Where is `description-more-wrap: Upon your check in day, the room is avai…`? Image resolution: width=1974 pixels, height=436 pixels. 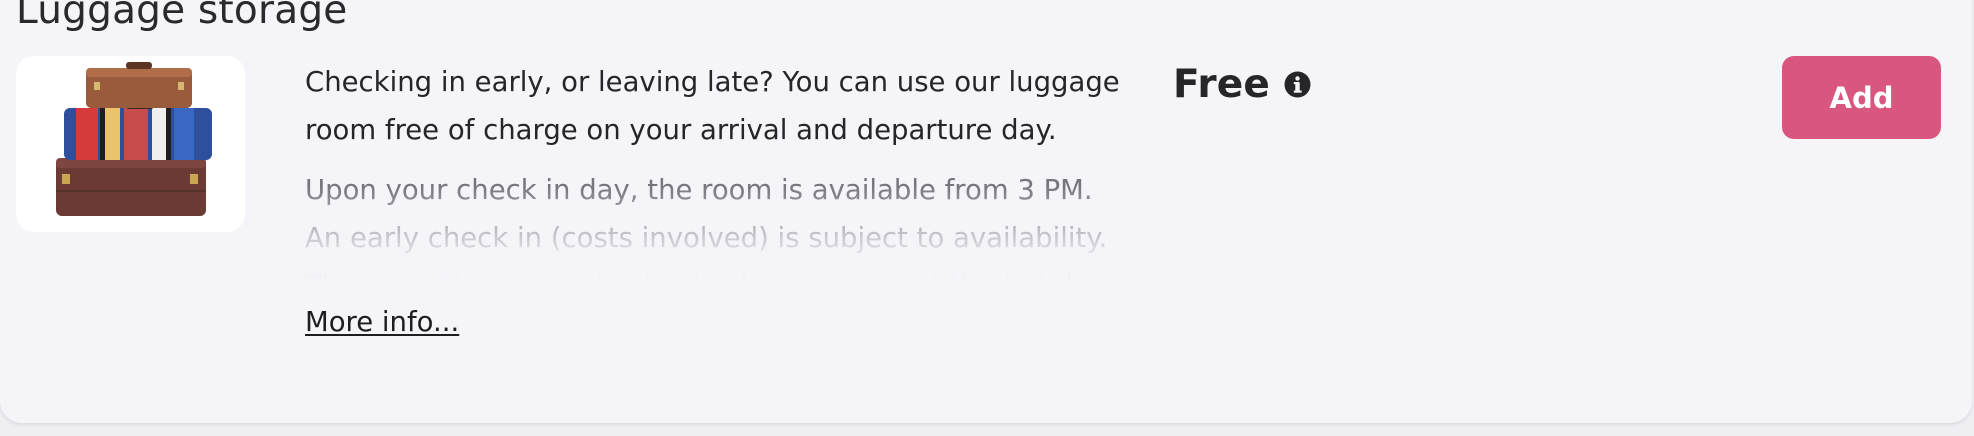
description-more-wrap: Upon your check in day, the room is avai… is located at coordinates (715, 224).